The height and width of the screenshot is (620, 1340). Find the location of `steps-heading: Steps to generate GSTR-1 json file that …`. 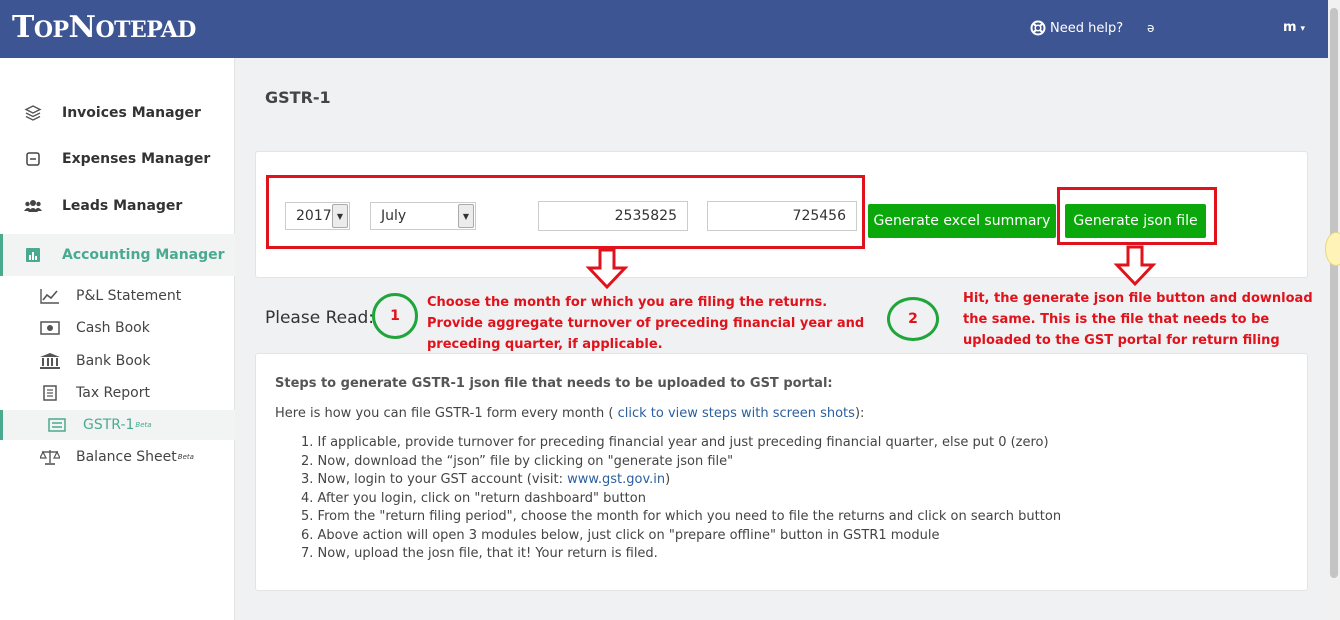

steps-heading: Steps to generate GSTR-1 json file that … is located at coordinates (554, 383).